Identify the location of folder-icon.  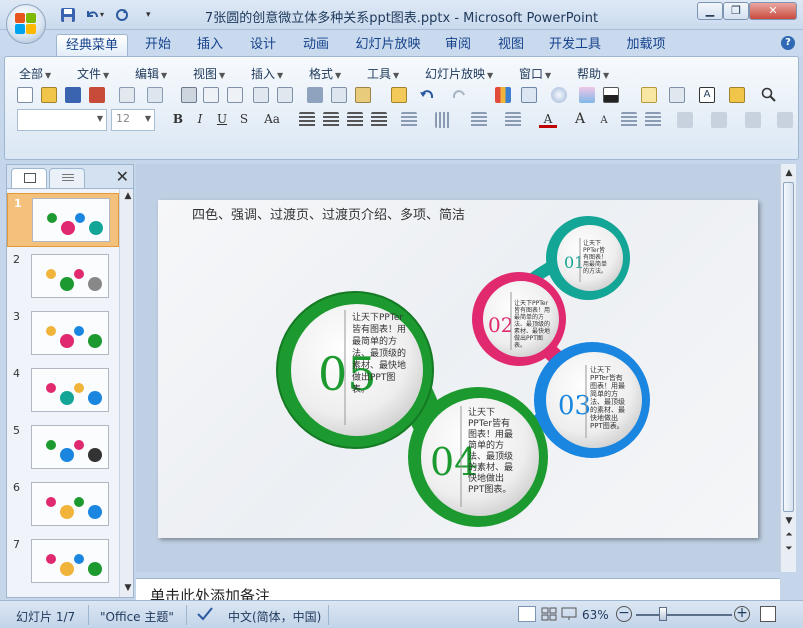
(737, 95).